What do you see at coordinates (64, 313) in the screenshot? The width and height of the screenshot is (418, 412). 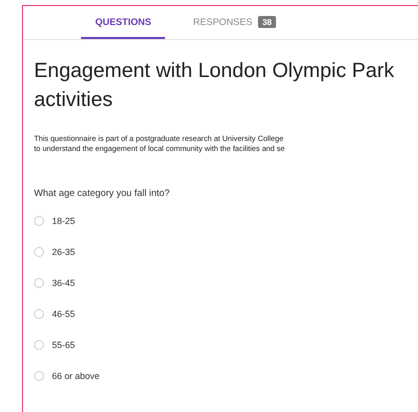 I see `option-label: 46-55` at bounding box center [64, 313].